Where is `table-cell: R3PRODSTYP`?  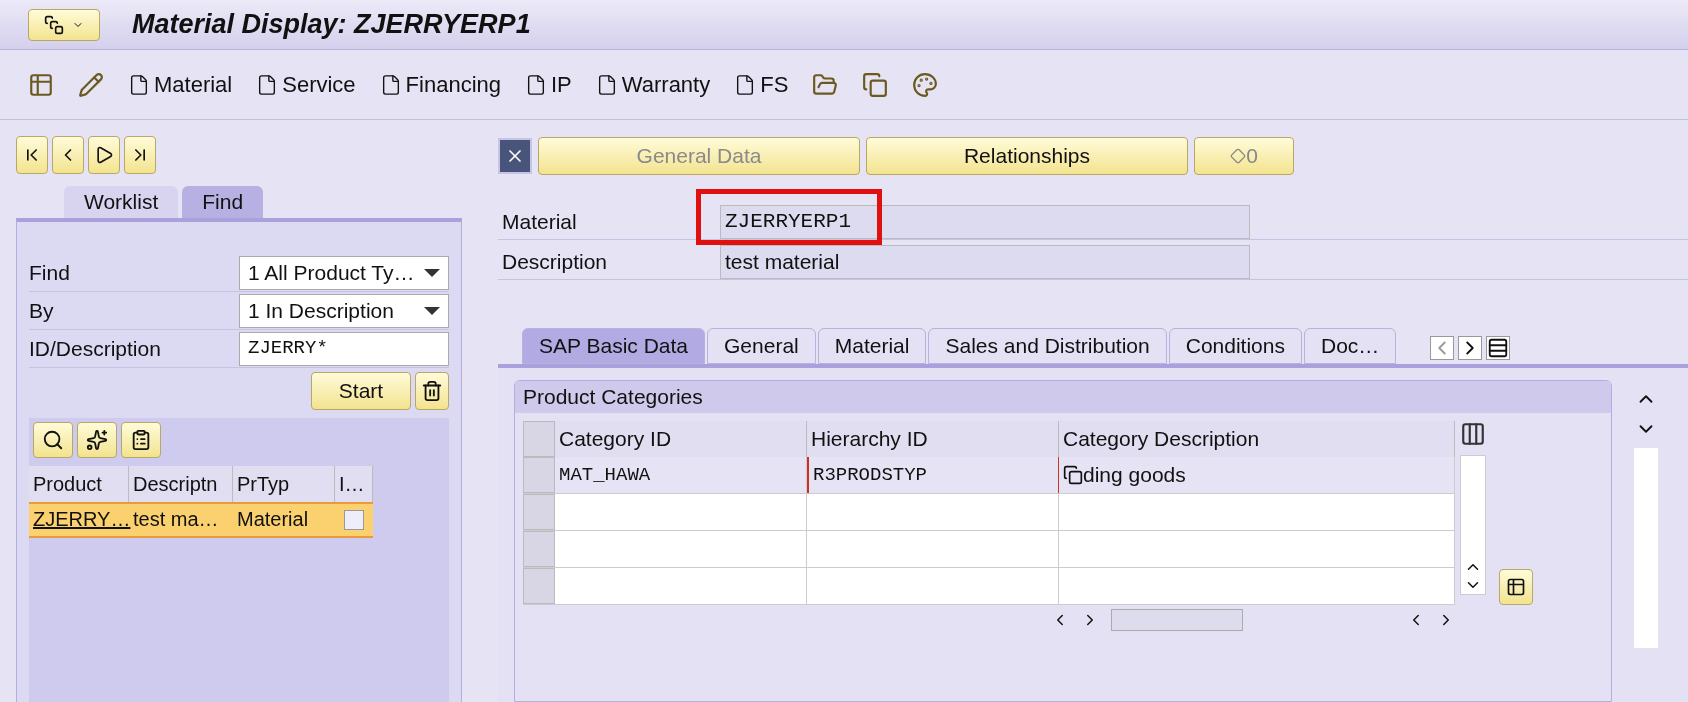 table-cell: R3PRODSTYP is located at coordinates (933, 475).